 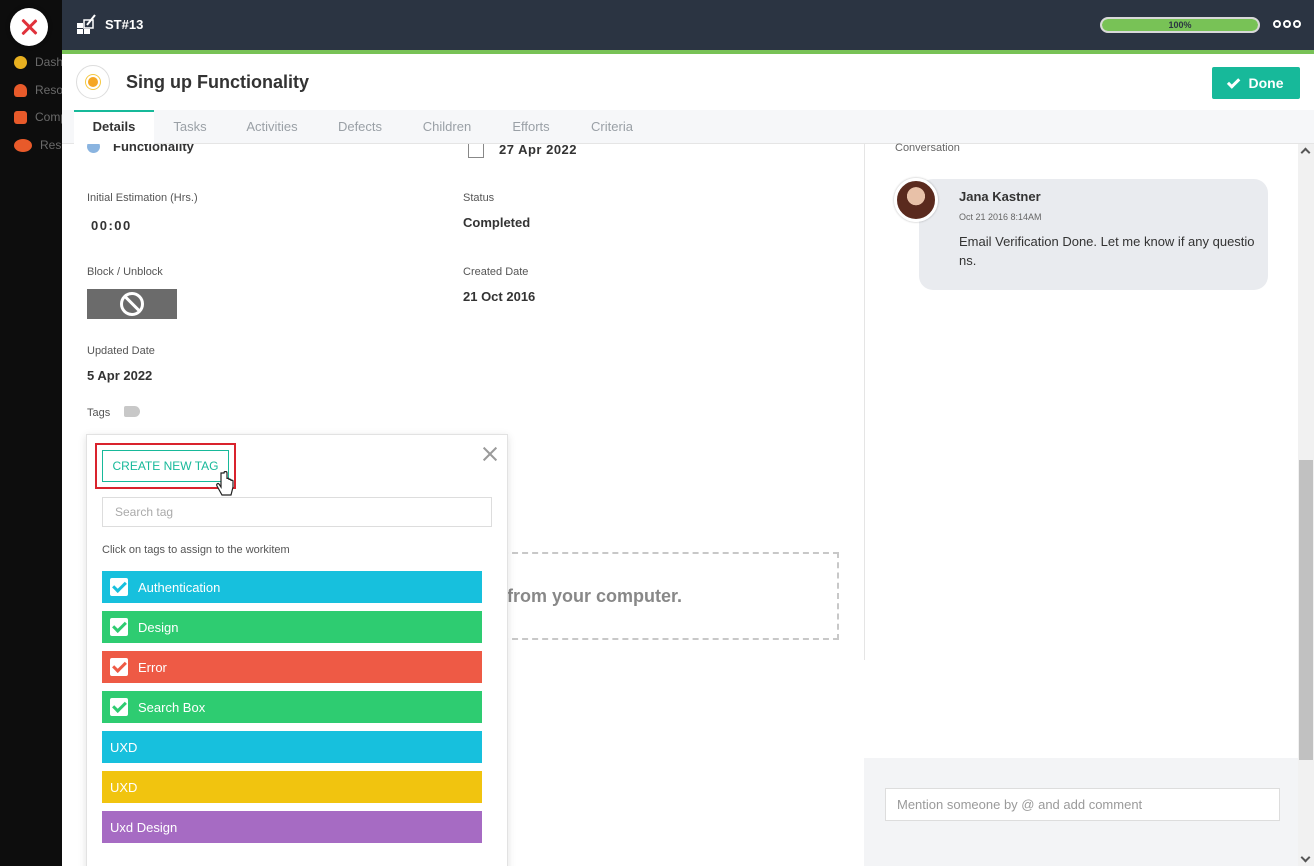 I want to click on created-label: Created Date, so click(x=496, y=272).